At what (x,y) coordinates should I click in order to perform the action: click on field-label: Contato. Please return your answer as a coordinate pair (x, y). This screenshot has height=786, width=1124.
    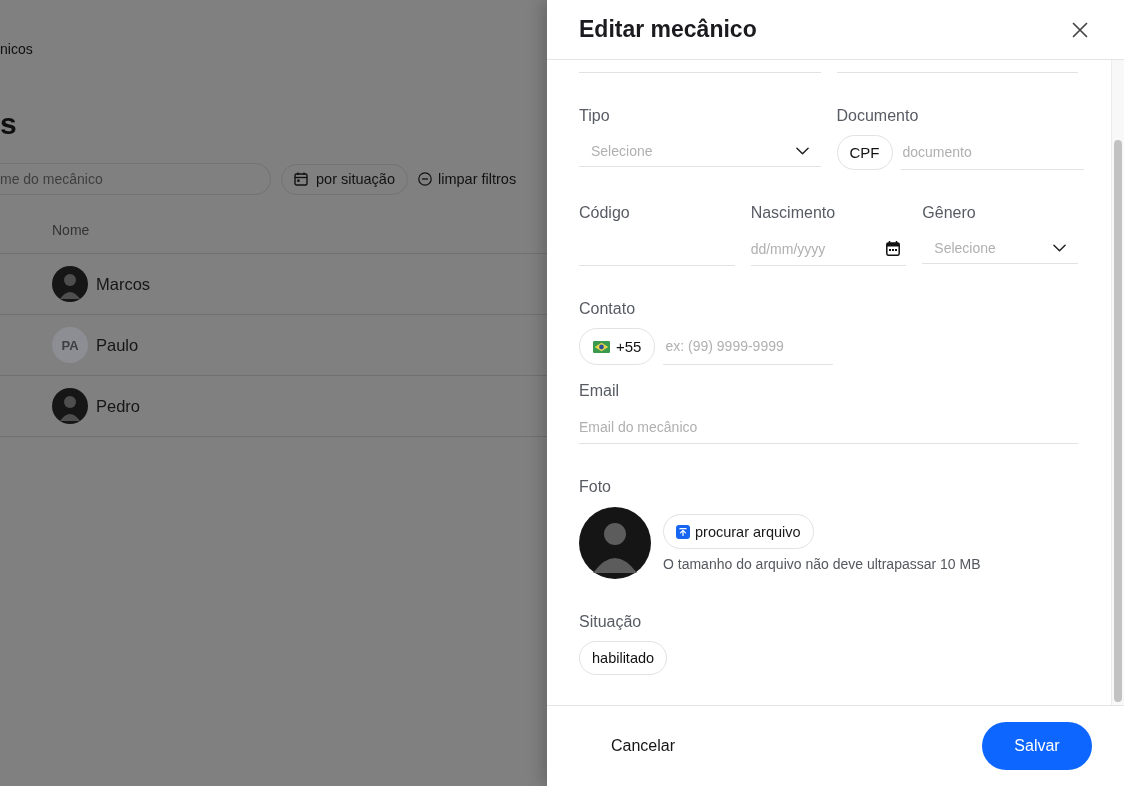
    Looking at the image, I should click on (607, 309).